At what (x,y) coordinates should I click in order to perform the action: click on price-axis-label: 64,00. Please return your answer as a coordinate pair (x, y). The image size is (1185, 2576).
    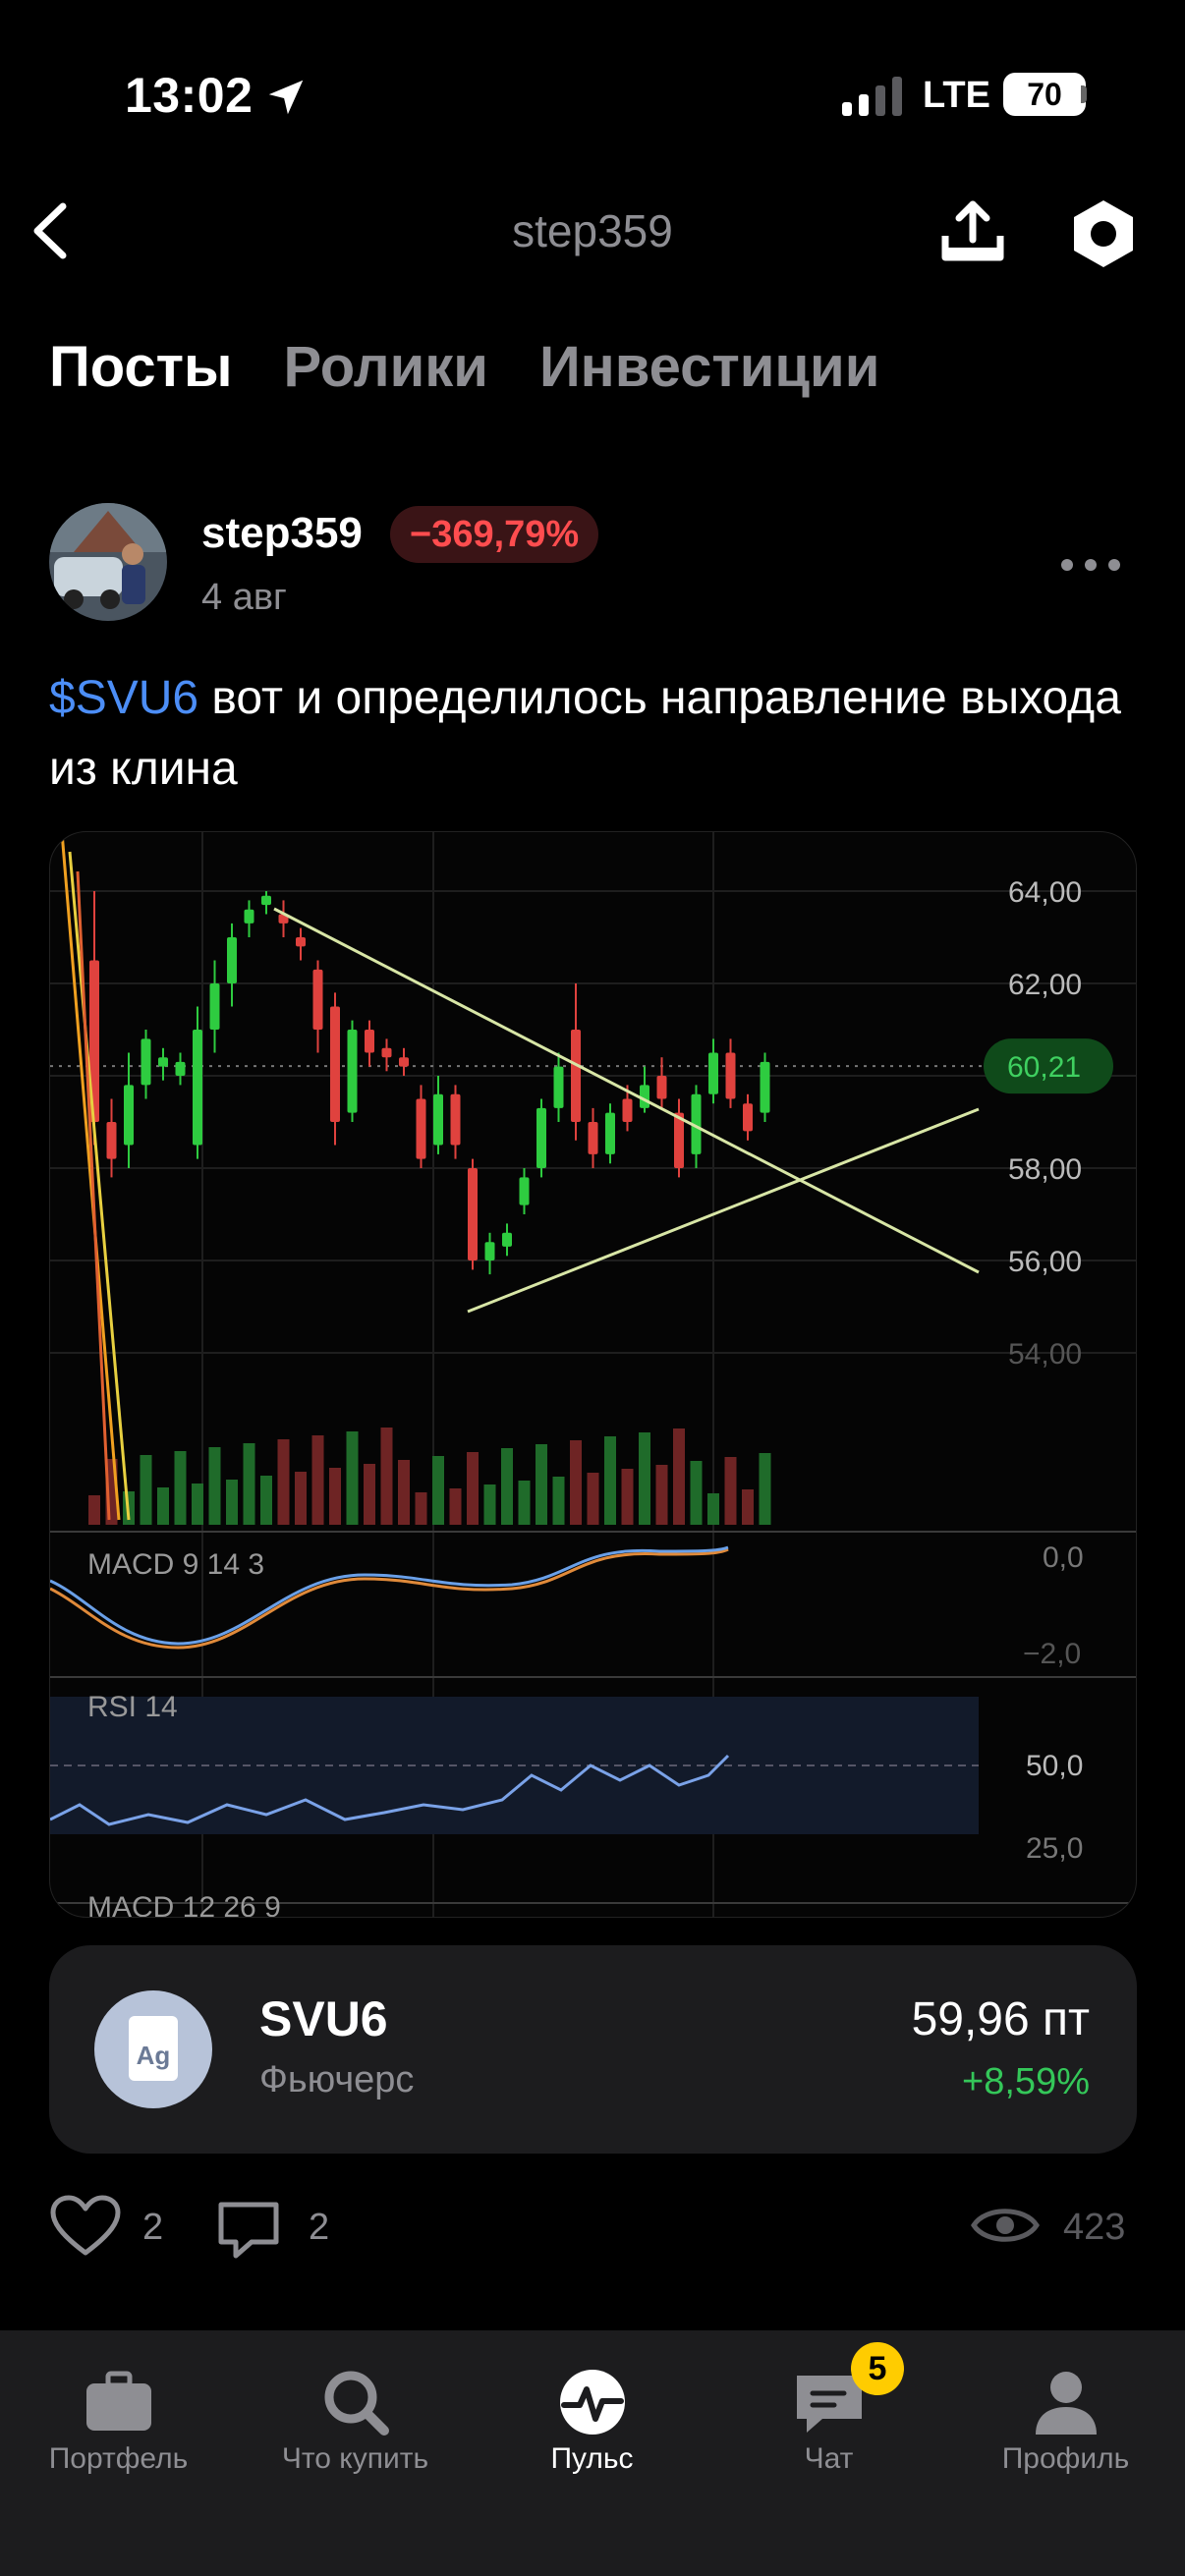
    Looking at the image, I should click on (1045, 892).